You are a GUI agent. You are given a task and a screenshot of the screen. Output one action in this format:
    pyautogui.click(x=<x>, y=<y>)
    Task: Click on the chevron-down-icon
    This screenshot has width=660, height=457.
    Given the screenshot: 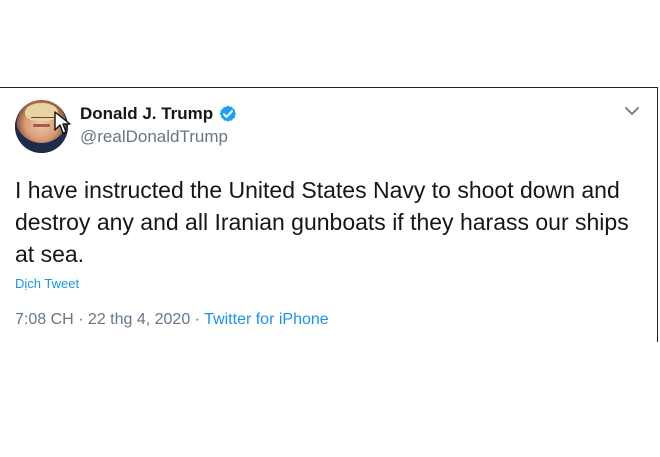 What is the action you would take?
    pyautogui.click(x=632, y=111)
    